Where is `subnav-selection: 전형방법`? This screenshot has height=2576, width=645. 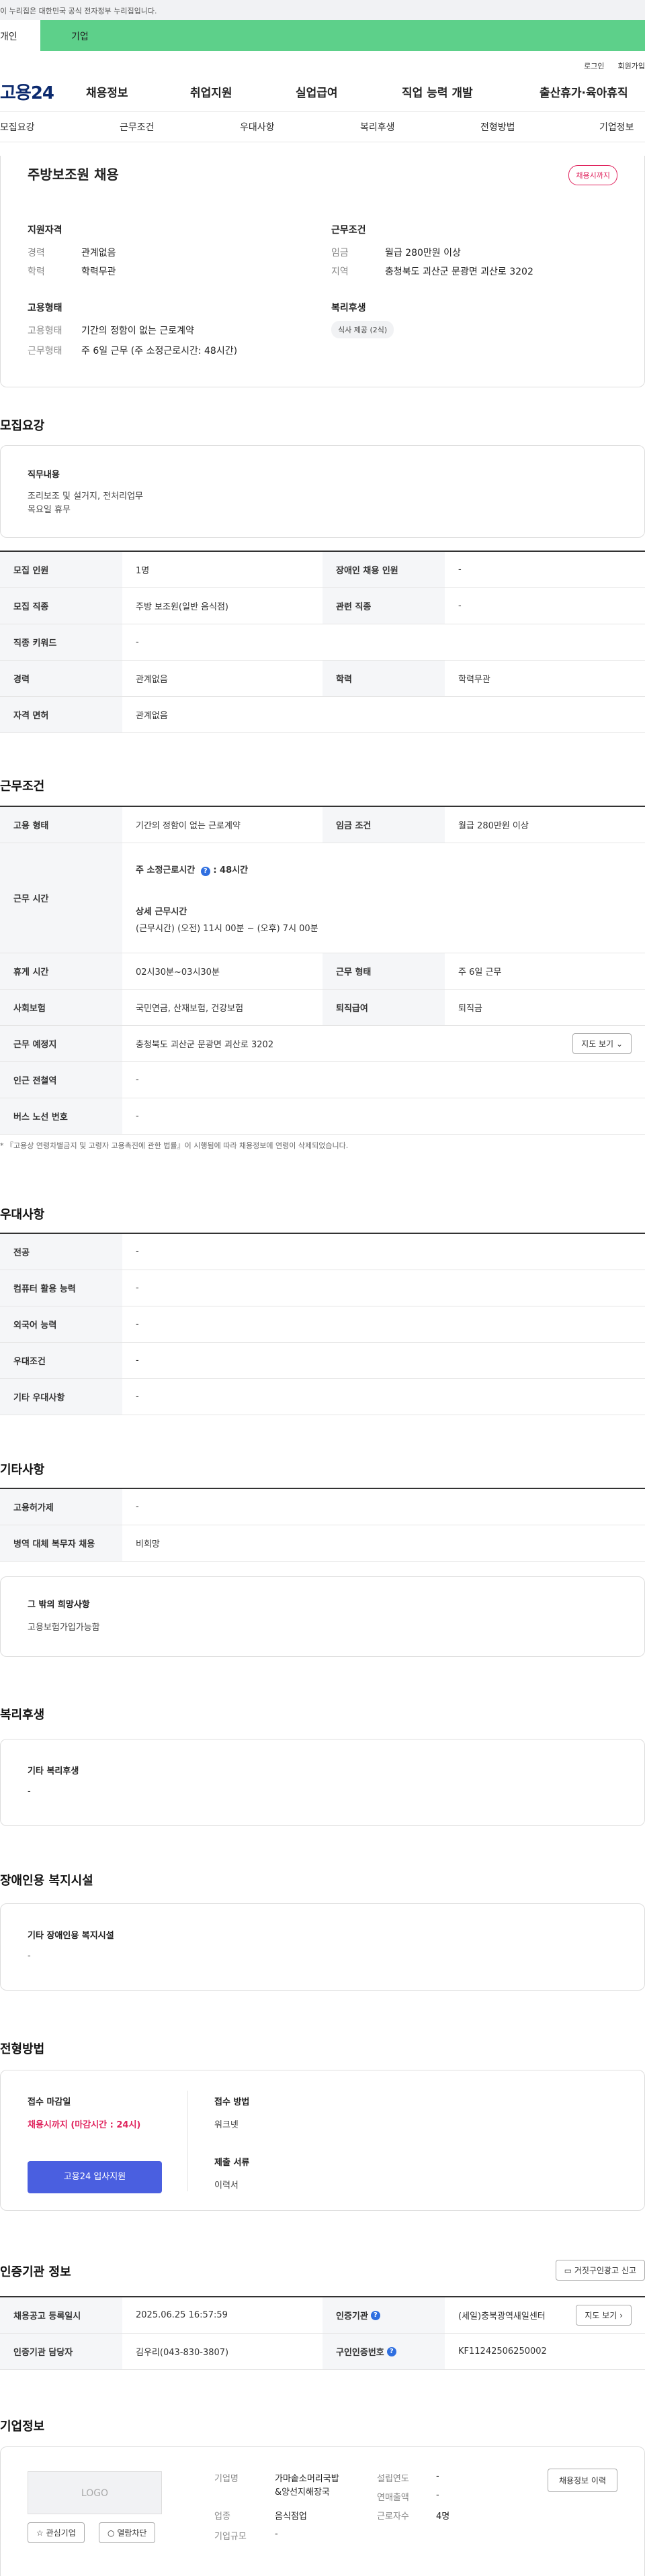 subnav-selection: 전형방법 is located at coordinates (497, 127).